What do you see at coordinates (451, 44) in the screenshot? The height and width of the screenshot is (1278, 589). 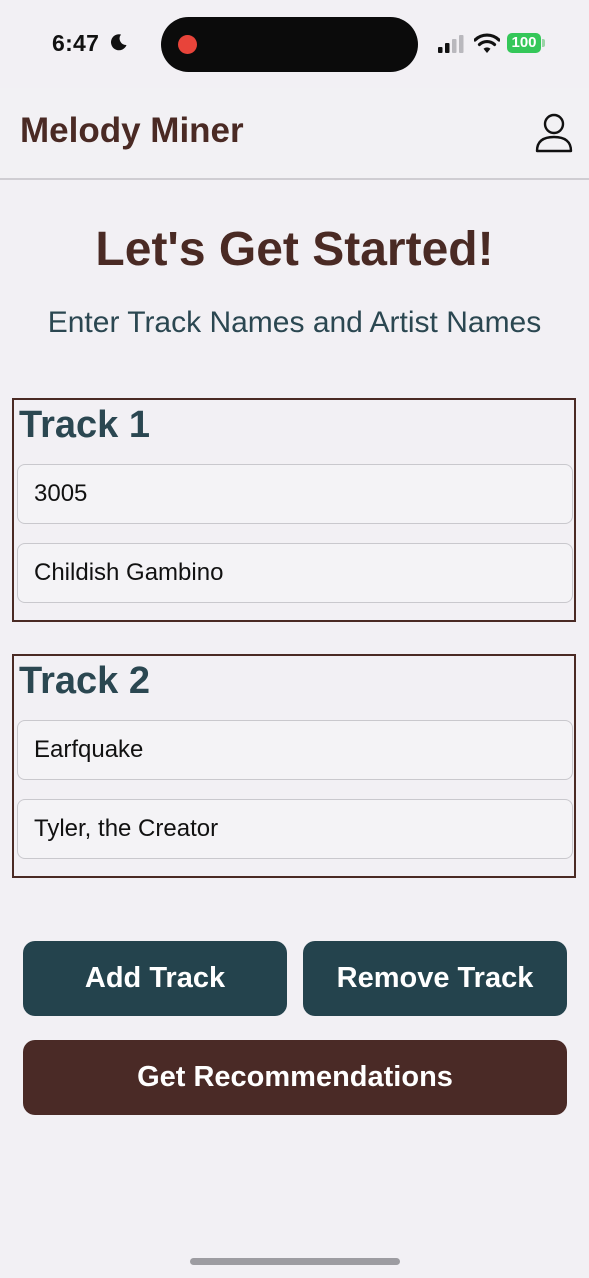 I see `cellular-signal-icon` at bounding box center [451, 44].